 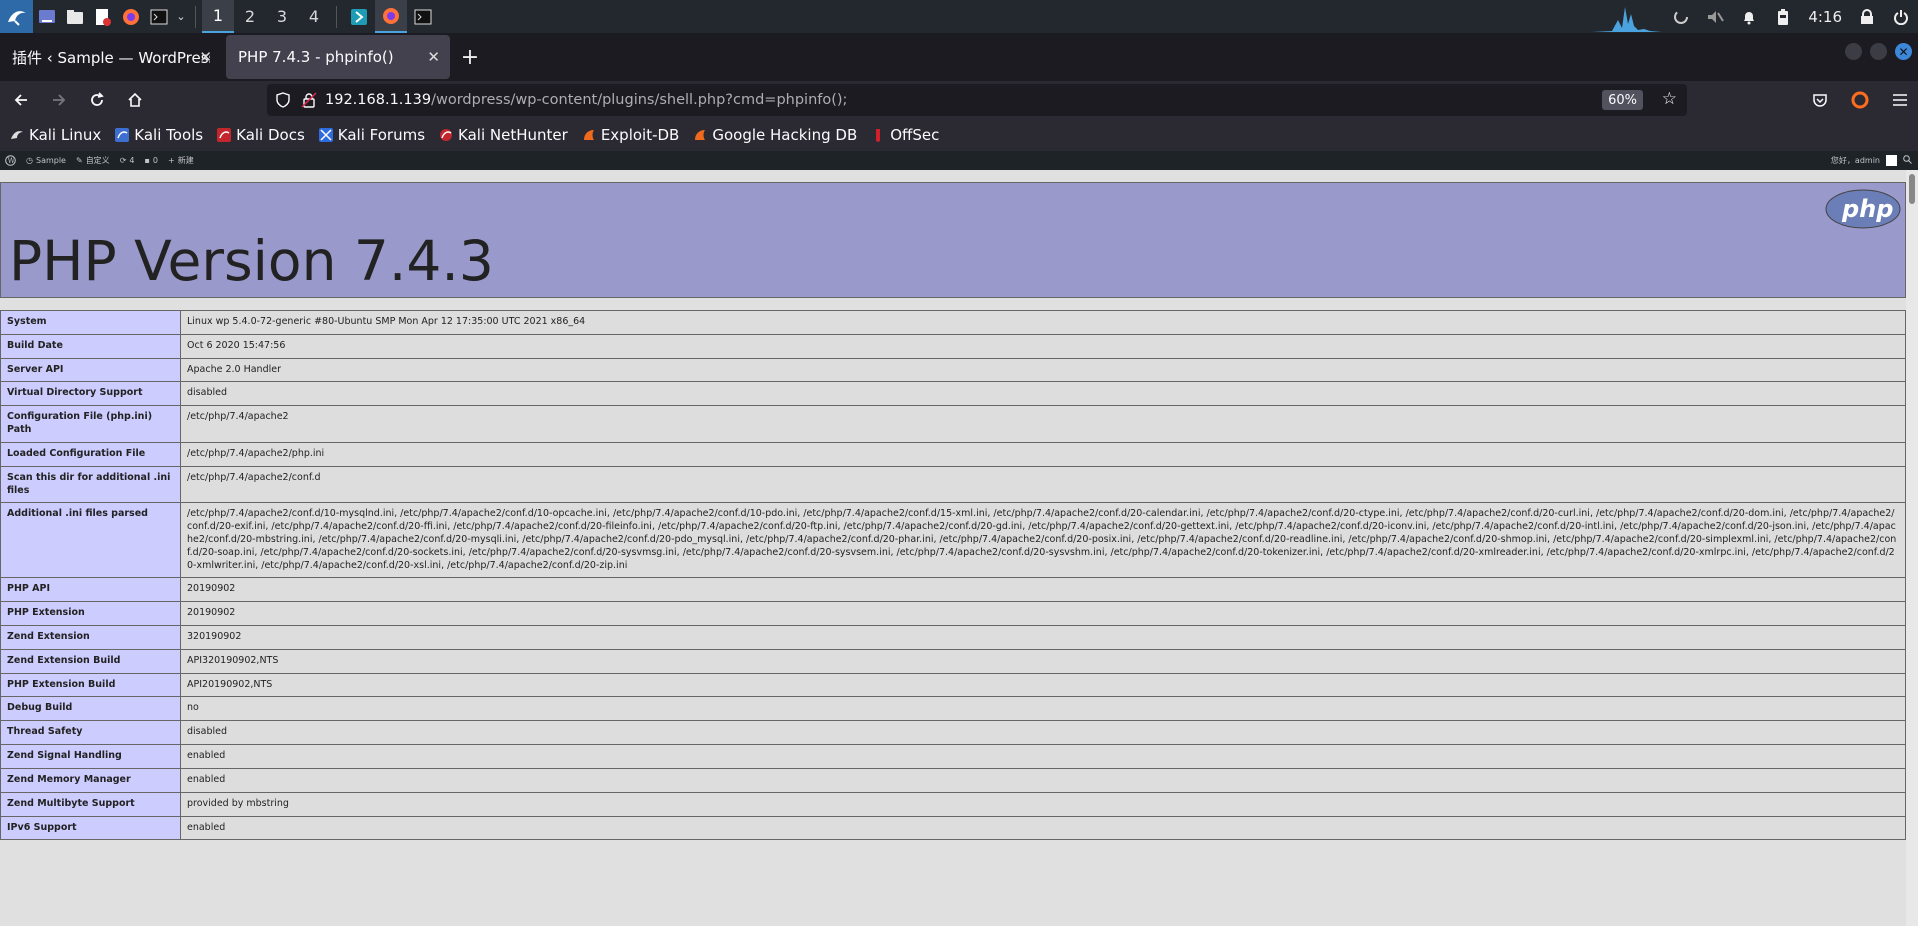 I want to click on wp-new-content-link: + 新建, so click(x=181, y=160).